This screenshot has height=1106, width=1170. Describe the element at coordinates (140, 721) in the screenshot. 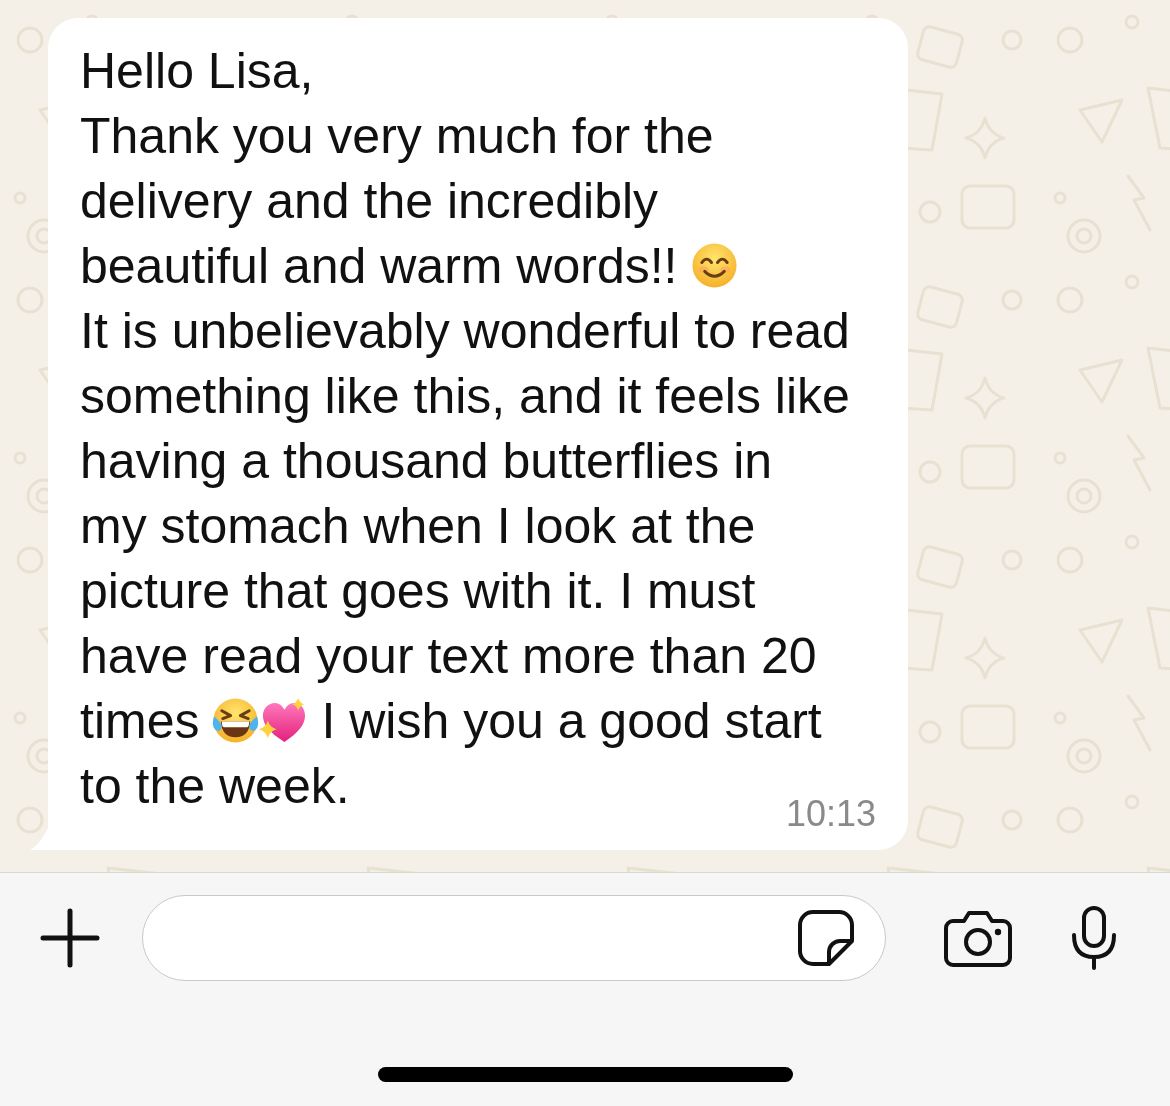

I see `message-text: times` at that location.